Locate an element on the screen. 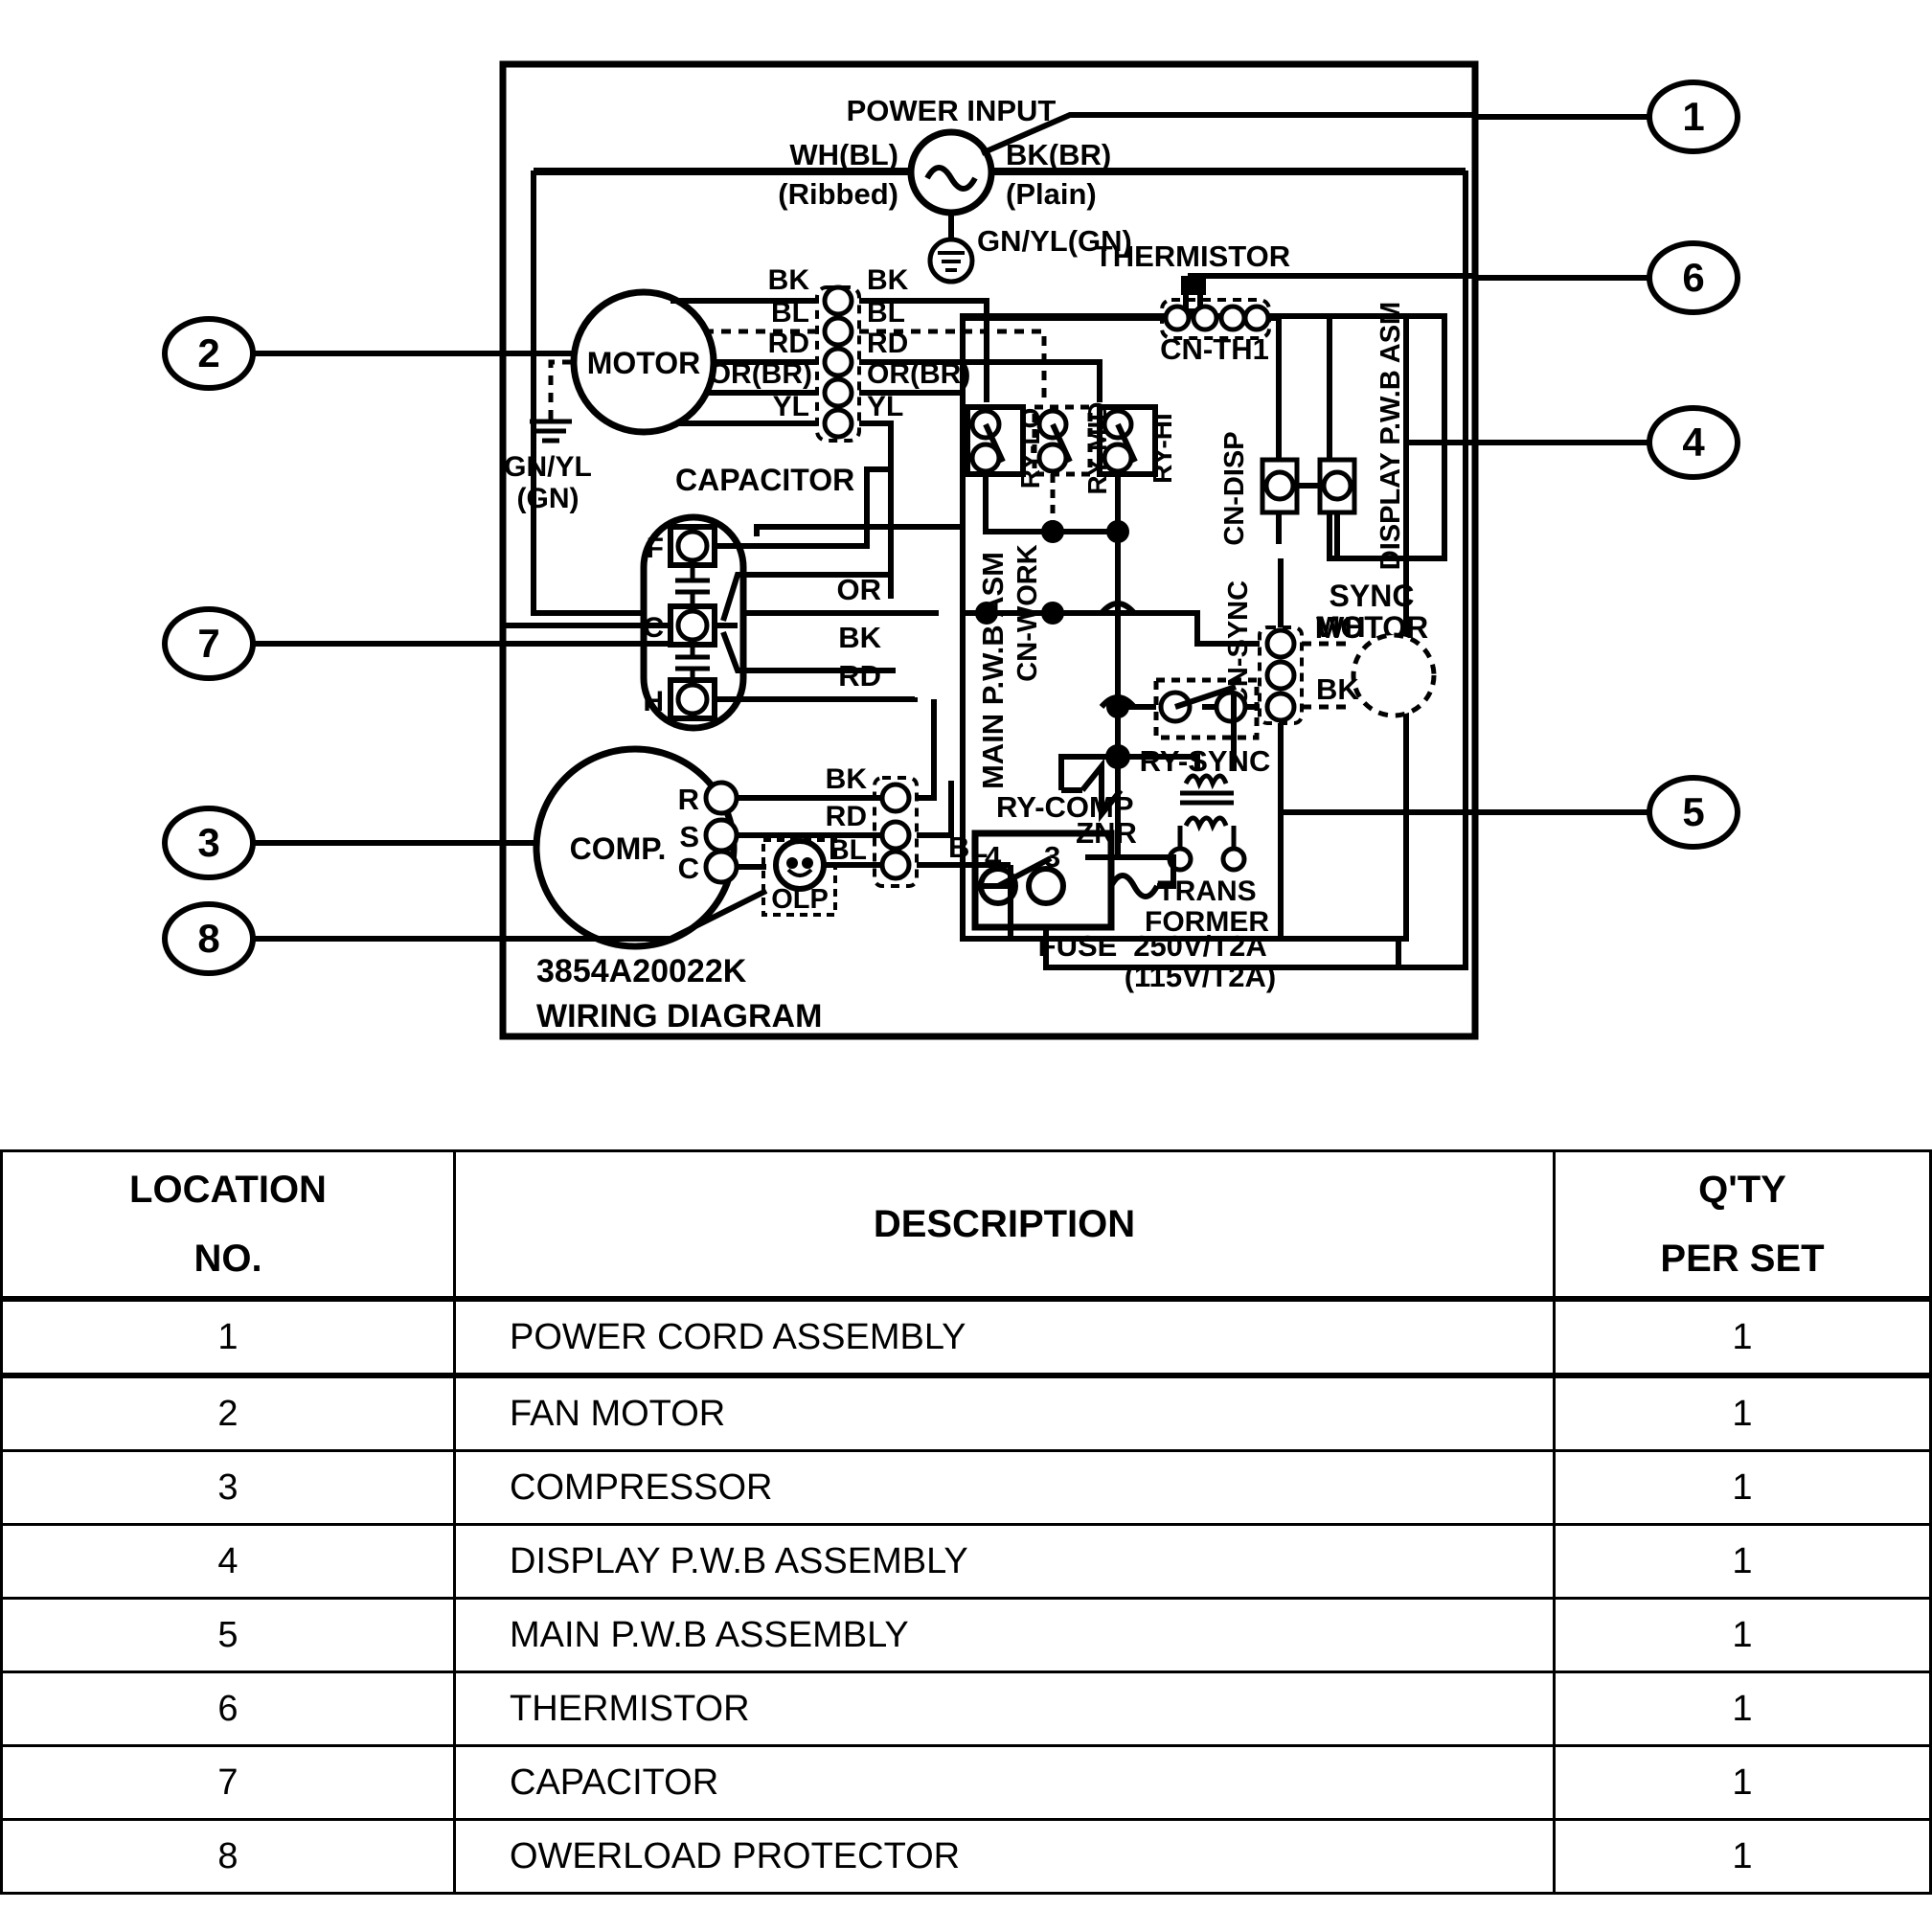 This screenshot has width=1932, height=1932. callout-6: 6 is located at coordinates (1607, 277).